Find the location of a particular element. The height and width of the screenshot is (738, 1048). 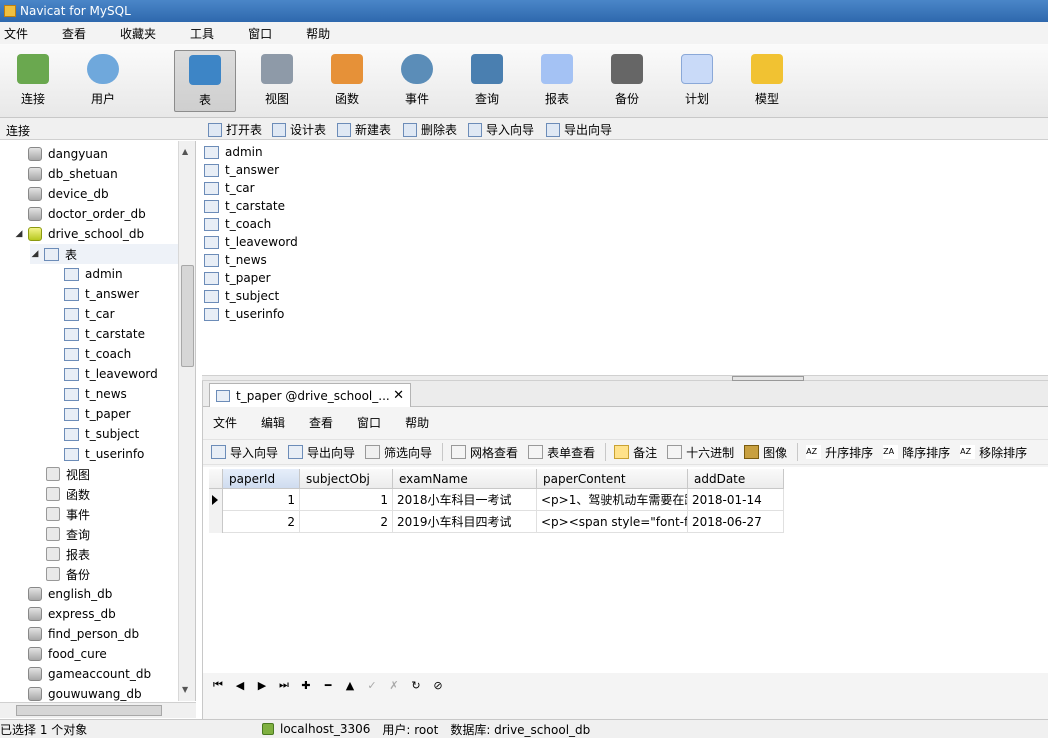

form-view-button: 表单查看 is located at coordinates (561, 452).